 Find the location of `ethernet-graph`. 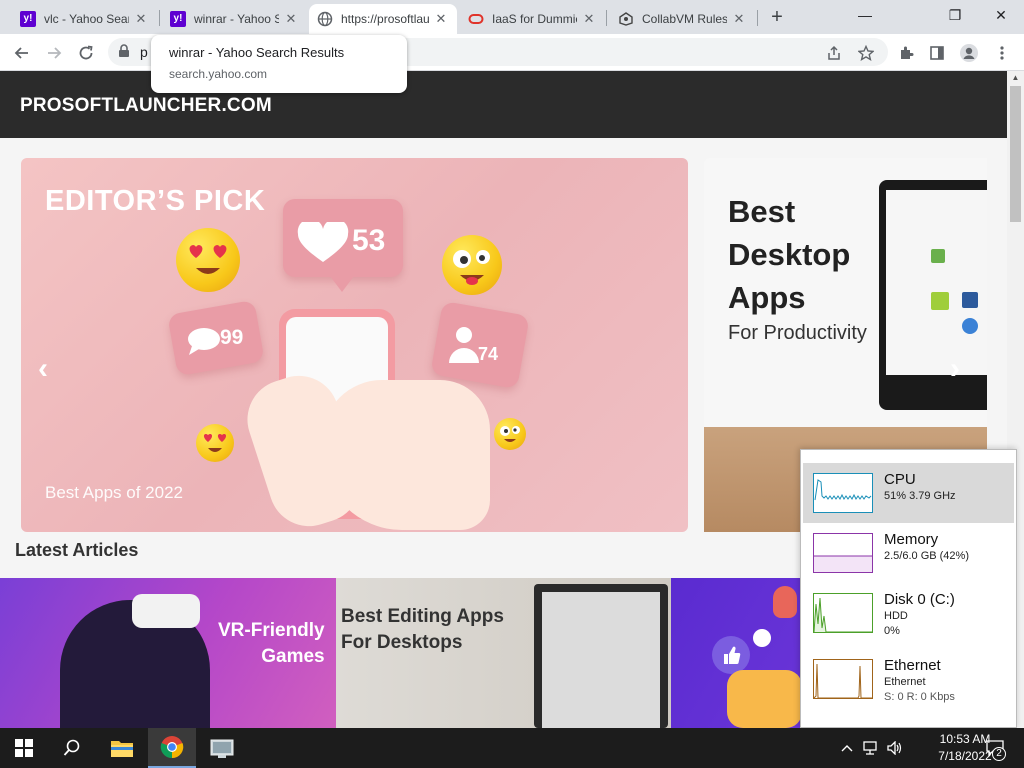

ethernet-graph is located at coordinates (843, 679).